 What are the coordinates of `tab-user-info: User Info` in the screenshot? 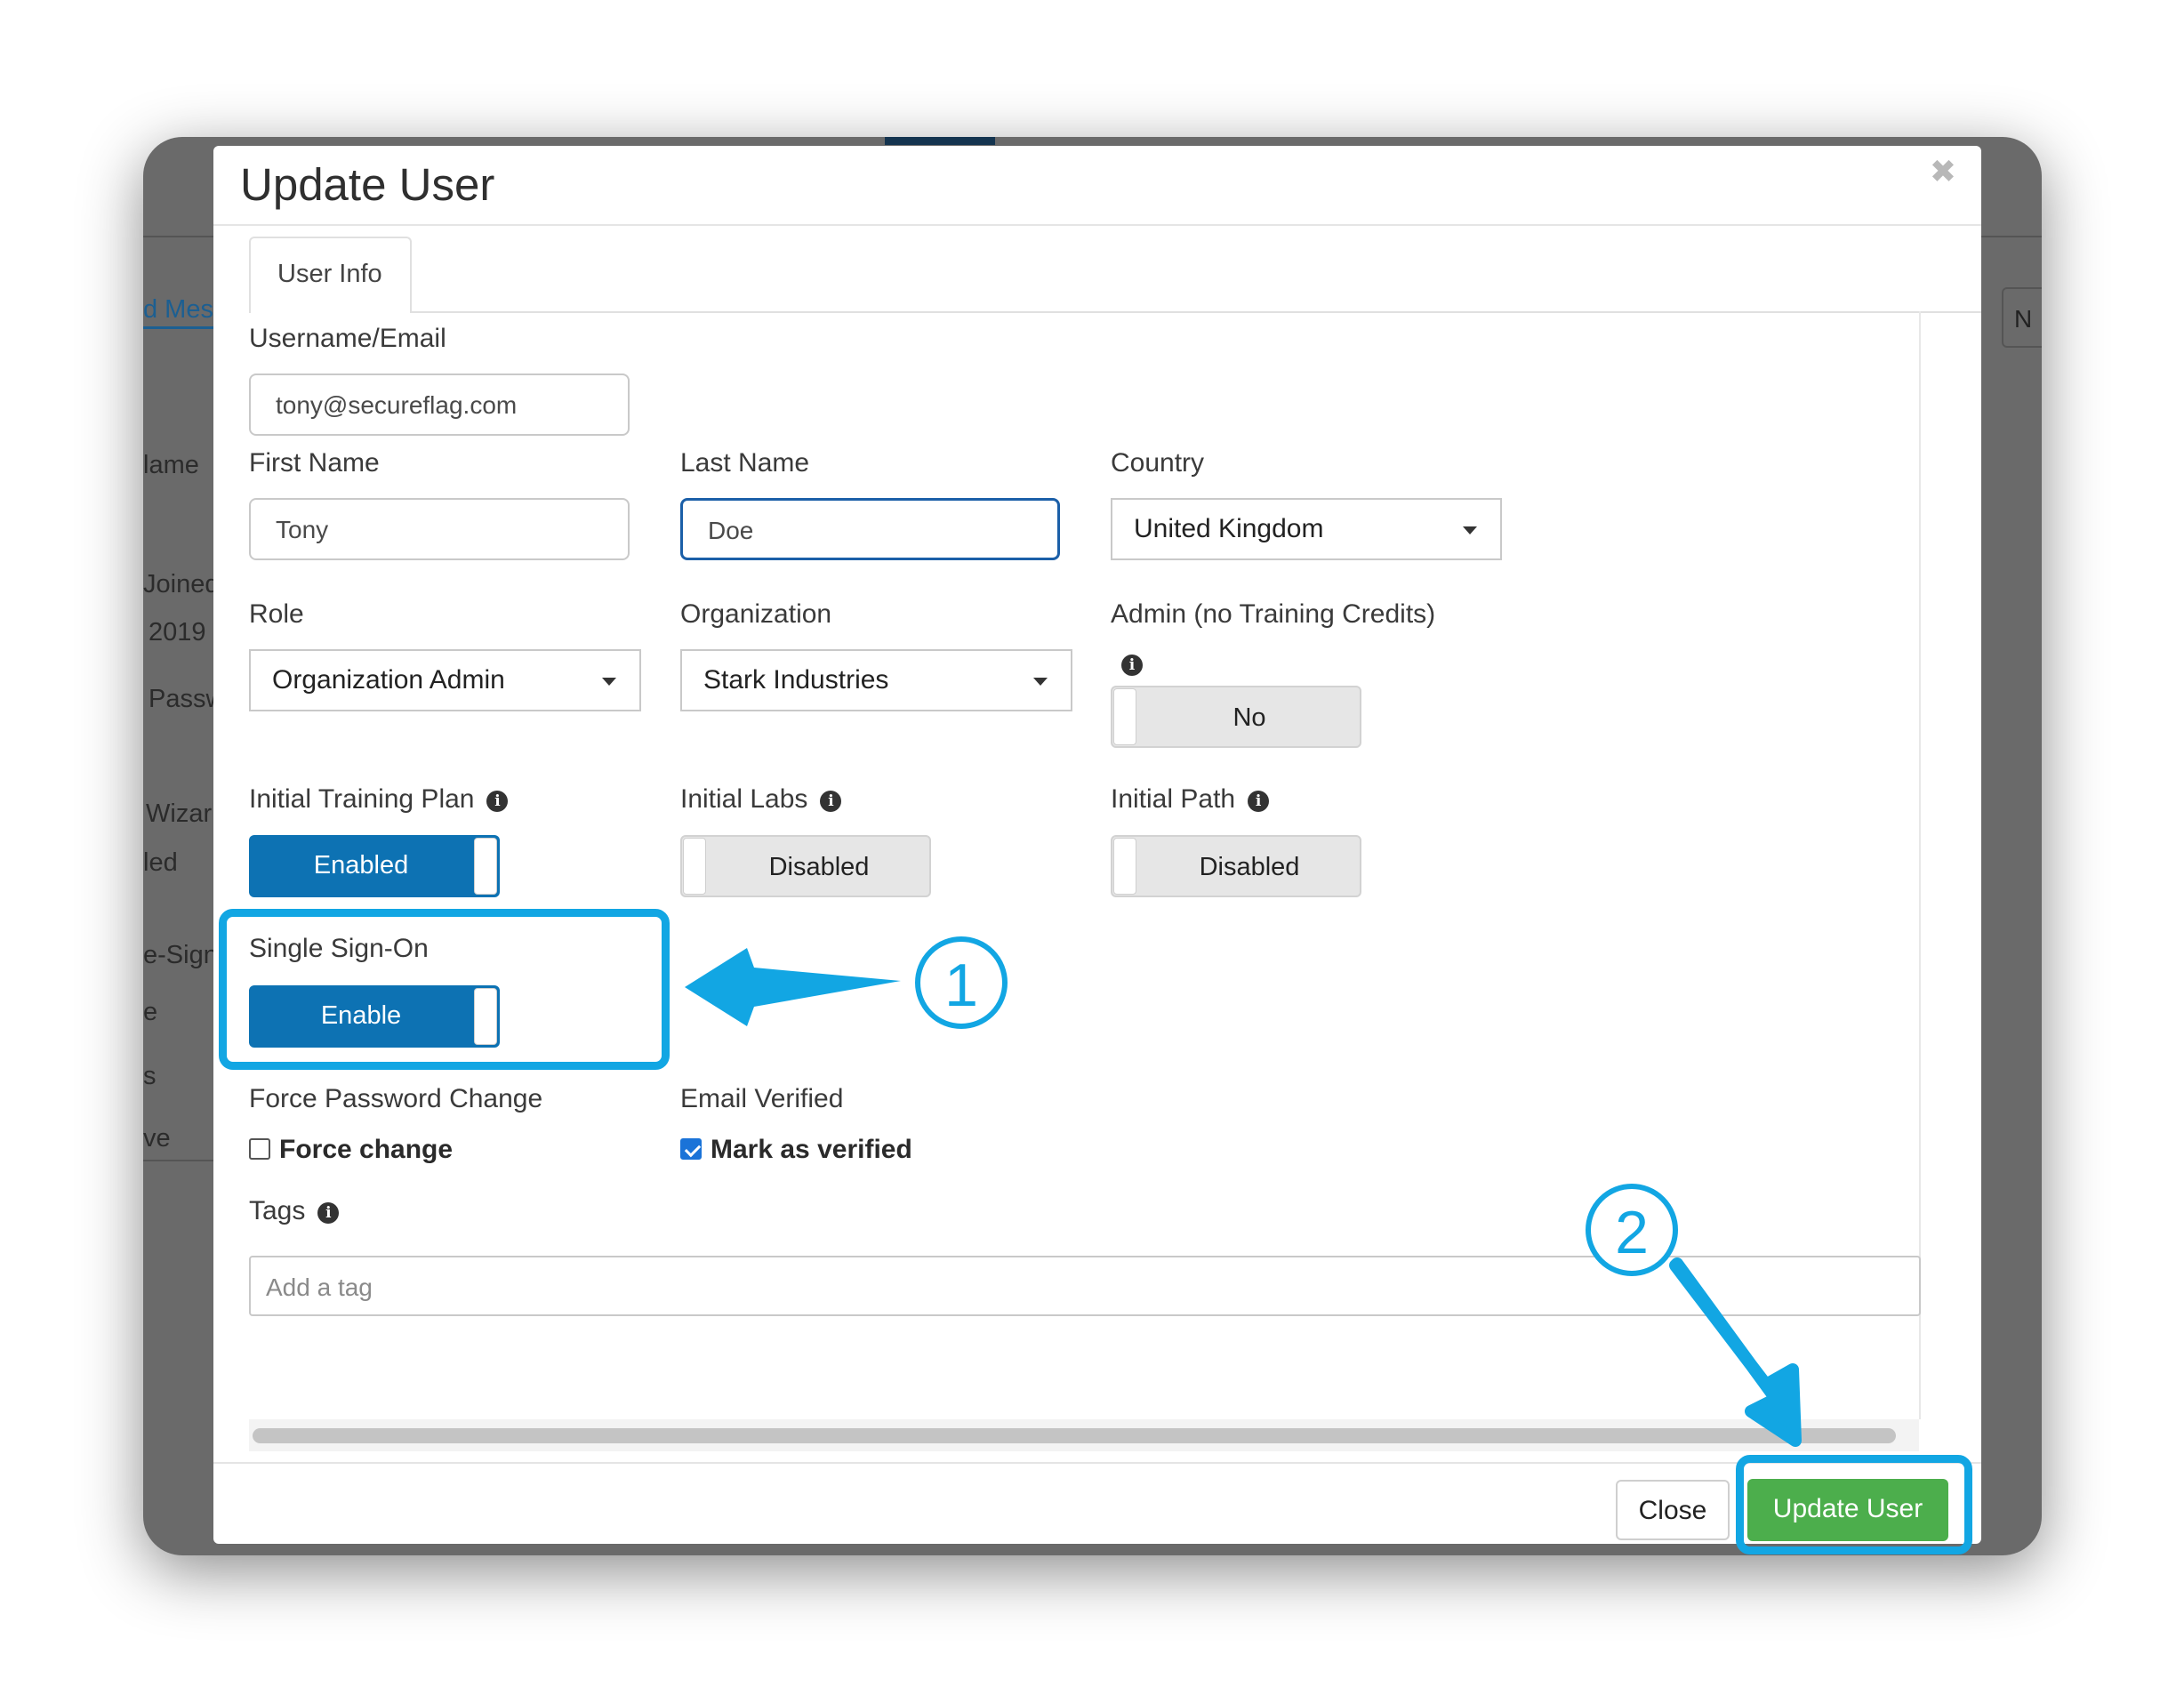 It's located at (330, 275).